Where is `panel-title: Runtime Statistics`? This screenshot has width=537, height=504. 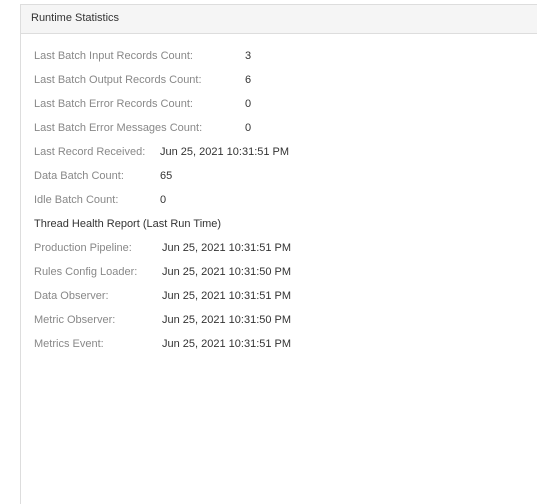
panel-title: Runtime Statistics is located at coordinates (75, 18).